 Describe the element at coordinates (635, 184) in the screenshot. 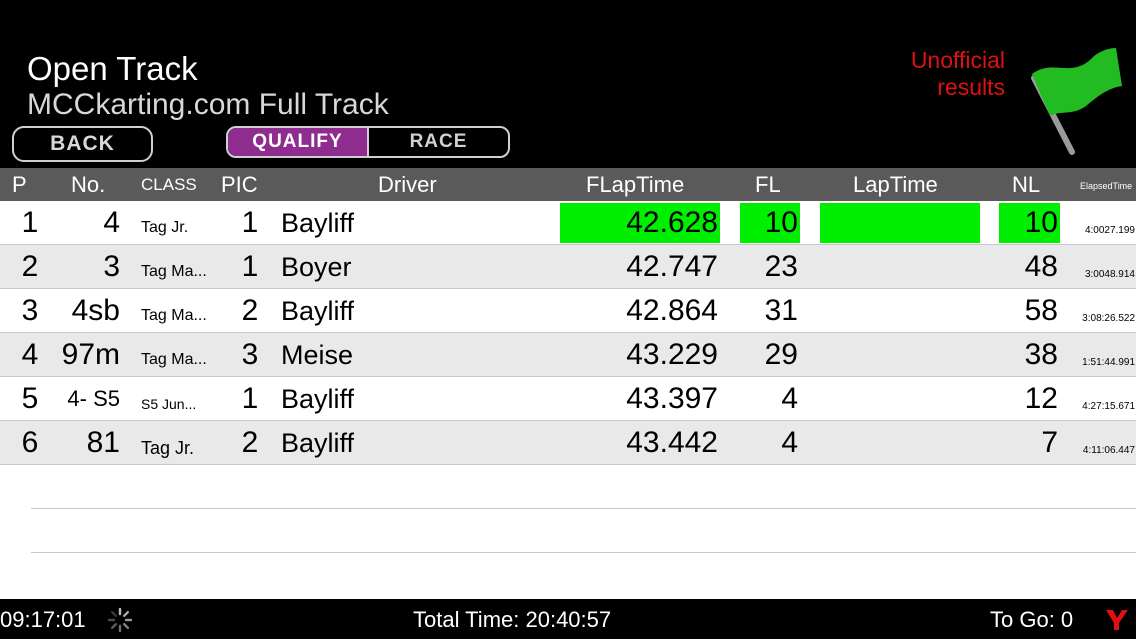

I see `col-fast-lap-time: FLapTime` at that location.